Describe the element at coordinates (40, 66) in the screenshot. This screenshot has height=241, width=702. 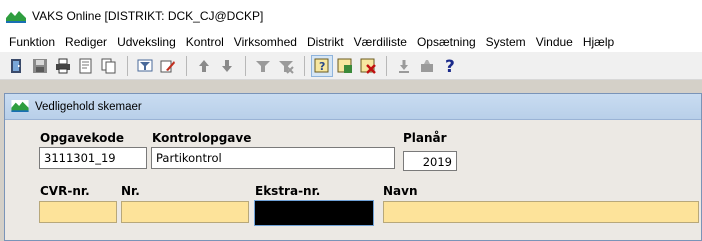
I see `save-icon` at that location.